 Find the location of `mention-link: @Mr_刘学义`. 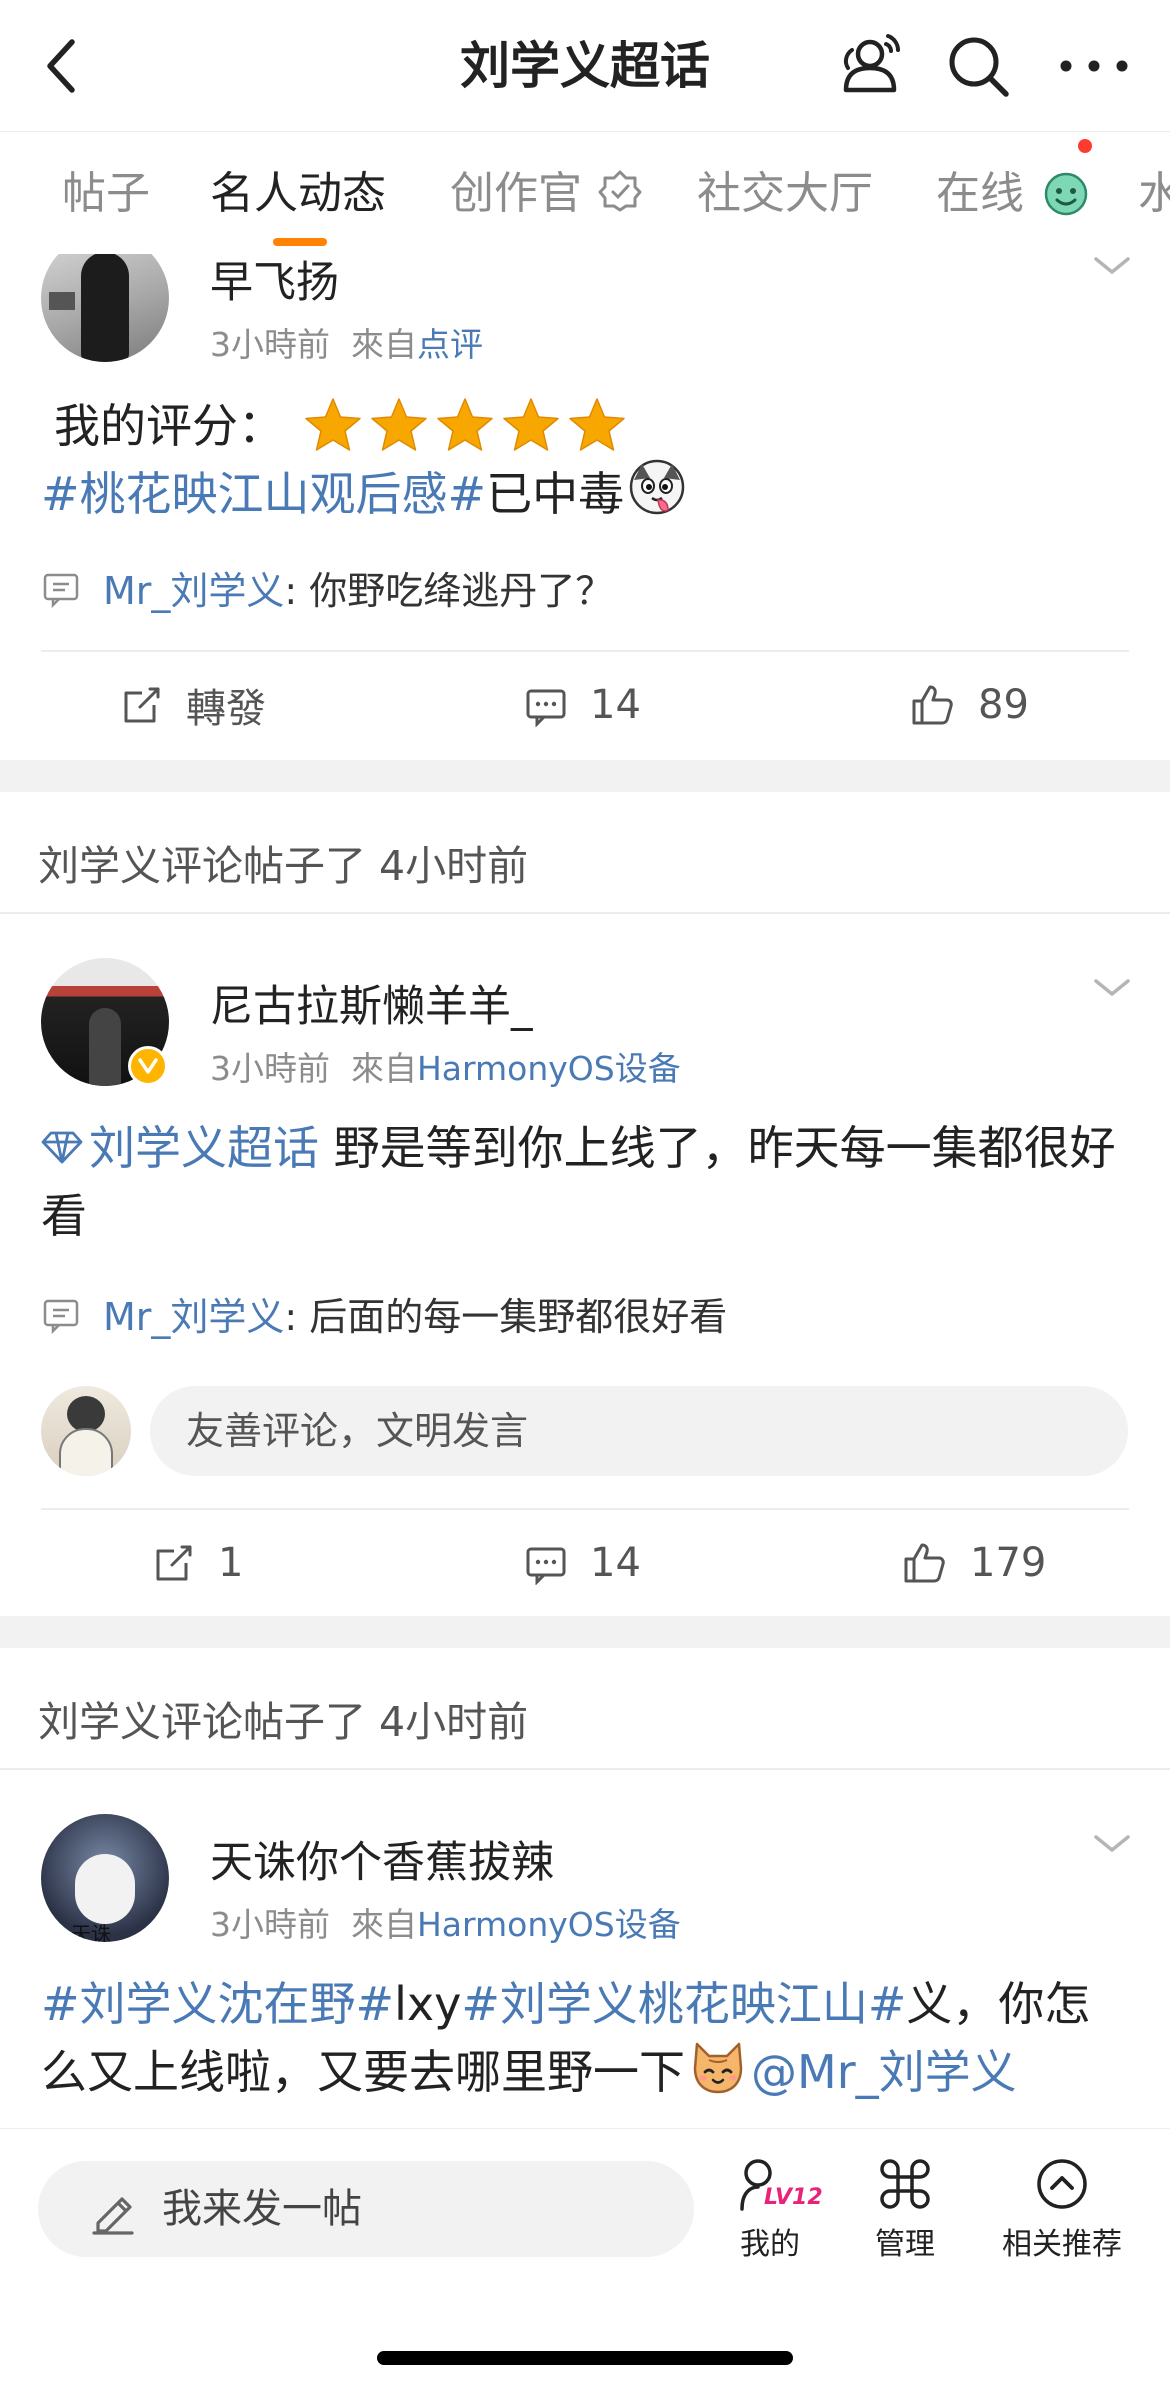

mention-link: @Mr_刘学义 is located at coordinates (884, 2072).